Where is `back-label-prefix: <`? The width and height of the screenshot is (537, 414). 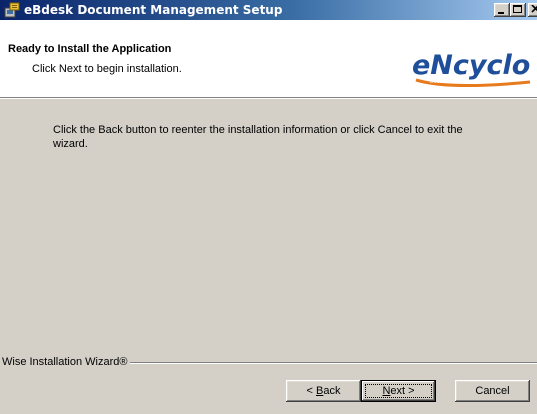 back-label-prefix: < is located at coordinates (311, 391).